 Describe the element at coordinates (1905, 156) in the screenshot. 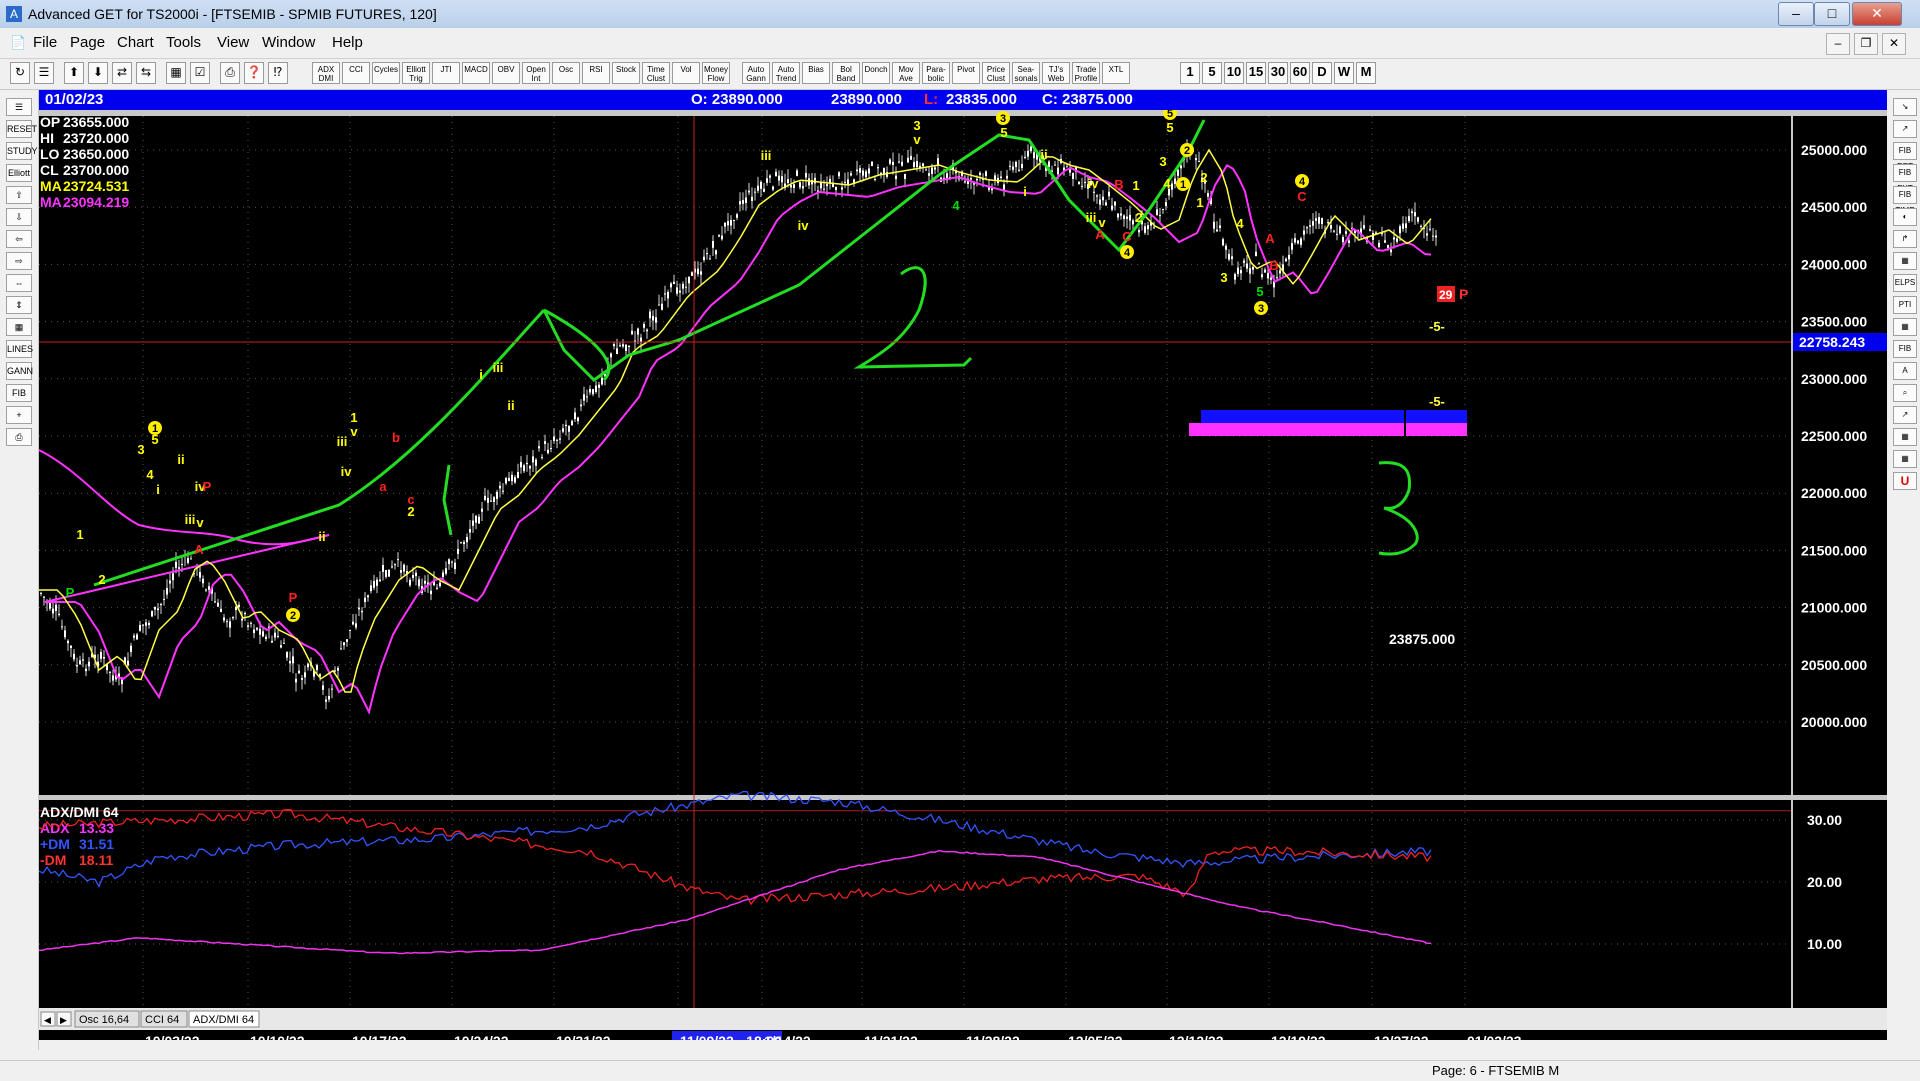

I see `right-tool-2: FIB RET` at that location.